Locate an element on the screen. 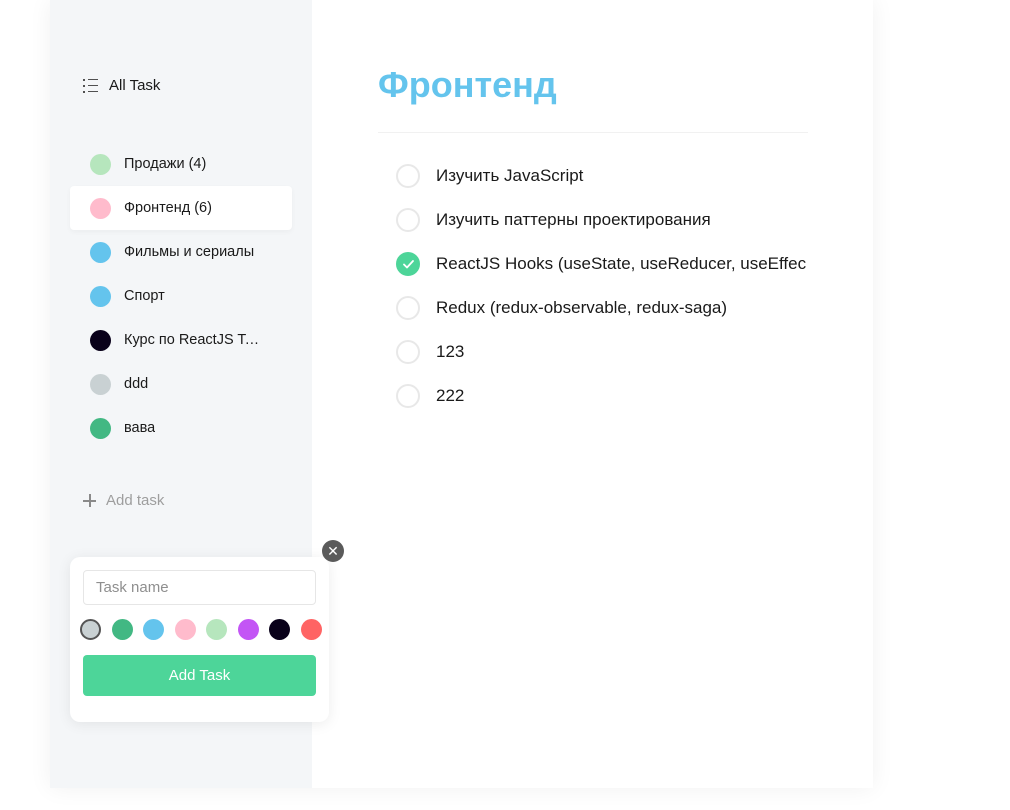  sidebar-folder-item: Курс по ReactJS ToDo is located at coordinates (181, 340).